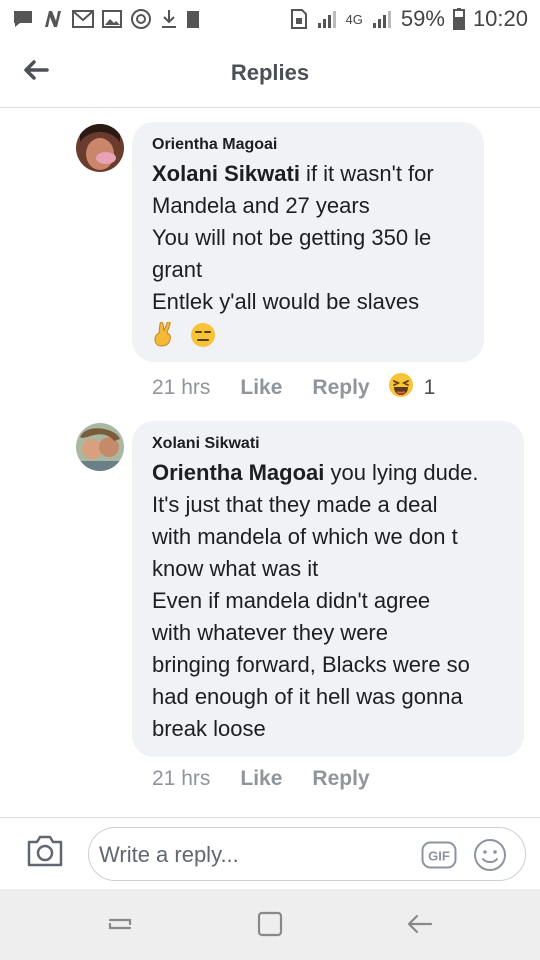 The height and width of the screenshot is (960, 540). I want to click on recent-apps-icon, so click(120, 930).